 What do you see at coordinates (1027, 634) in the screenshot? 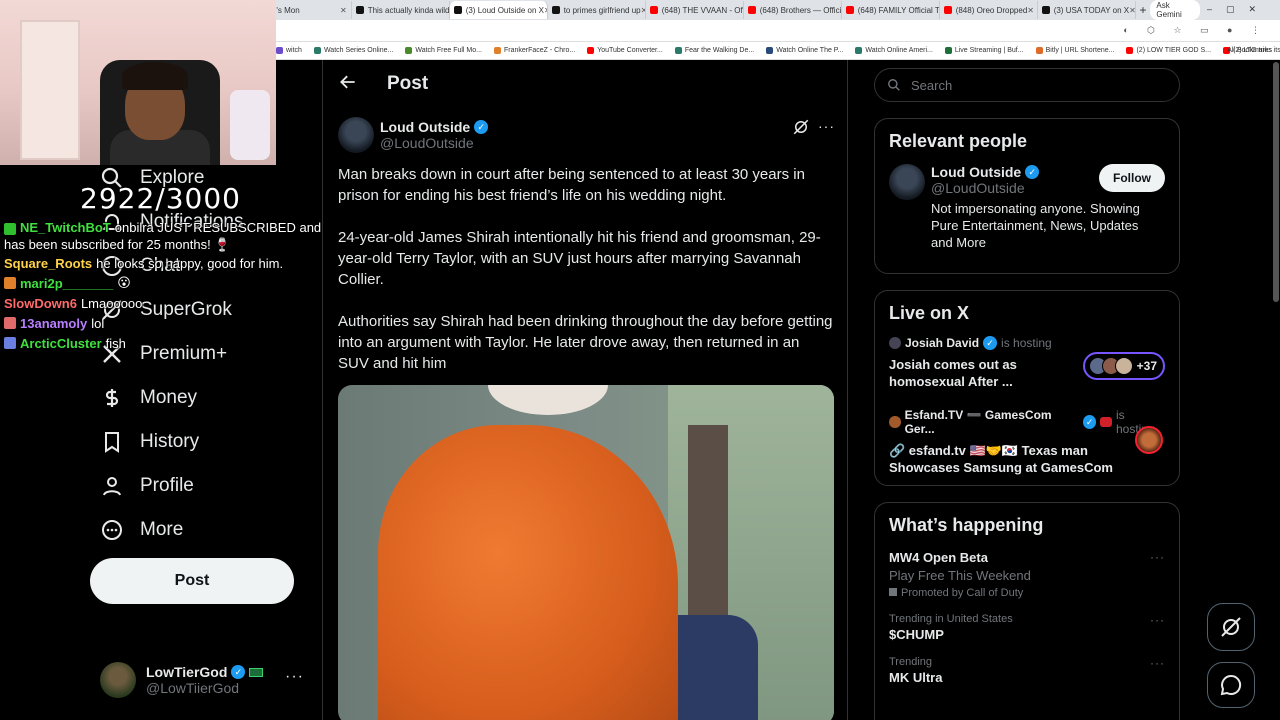
I see `trend-item: Trending in United States $CHUMP ···` at bounding box center [1027, 634].